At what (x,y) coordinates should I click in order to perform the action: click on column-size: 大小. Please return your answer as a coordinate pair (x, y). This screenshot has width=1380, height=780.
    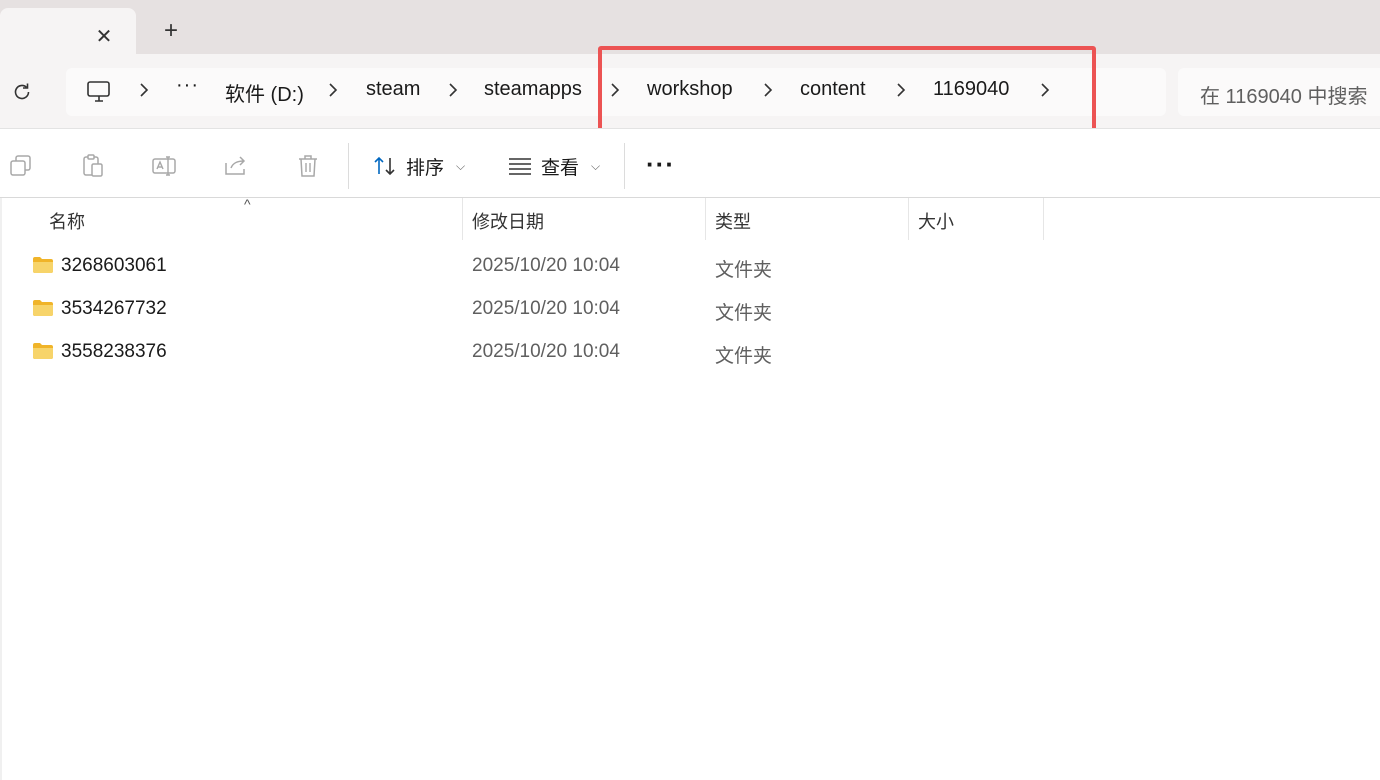
    Looking at the image, I should click on (936, 221).